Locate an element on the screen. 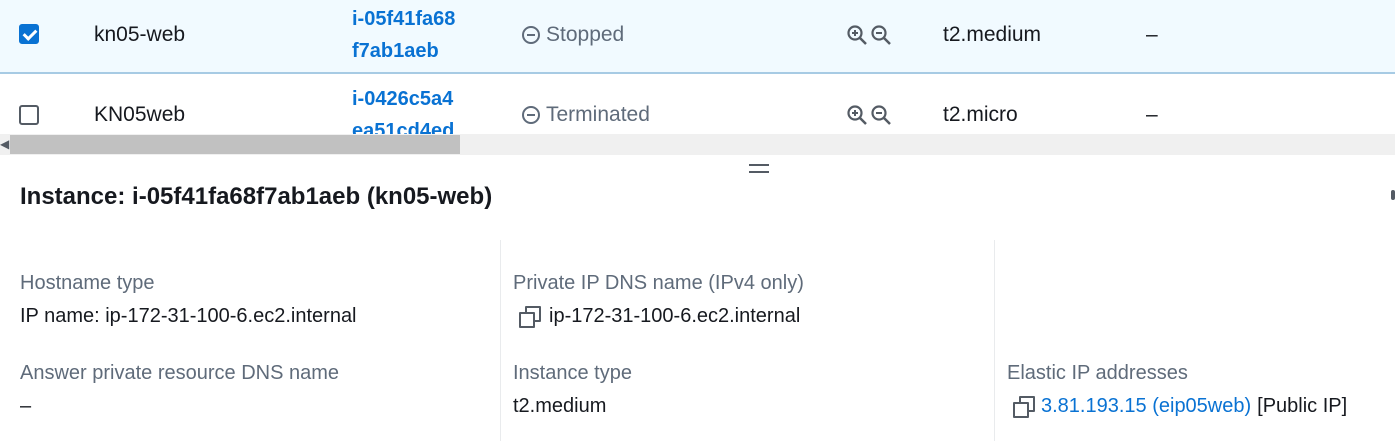 The width and height of the screenshot is (1395, 441). private-dns-value: ip-172-31-100-6.ec2.internal is located at coordinates (659, 316).